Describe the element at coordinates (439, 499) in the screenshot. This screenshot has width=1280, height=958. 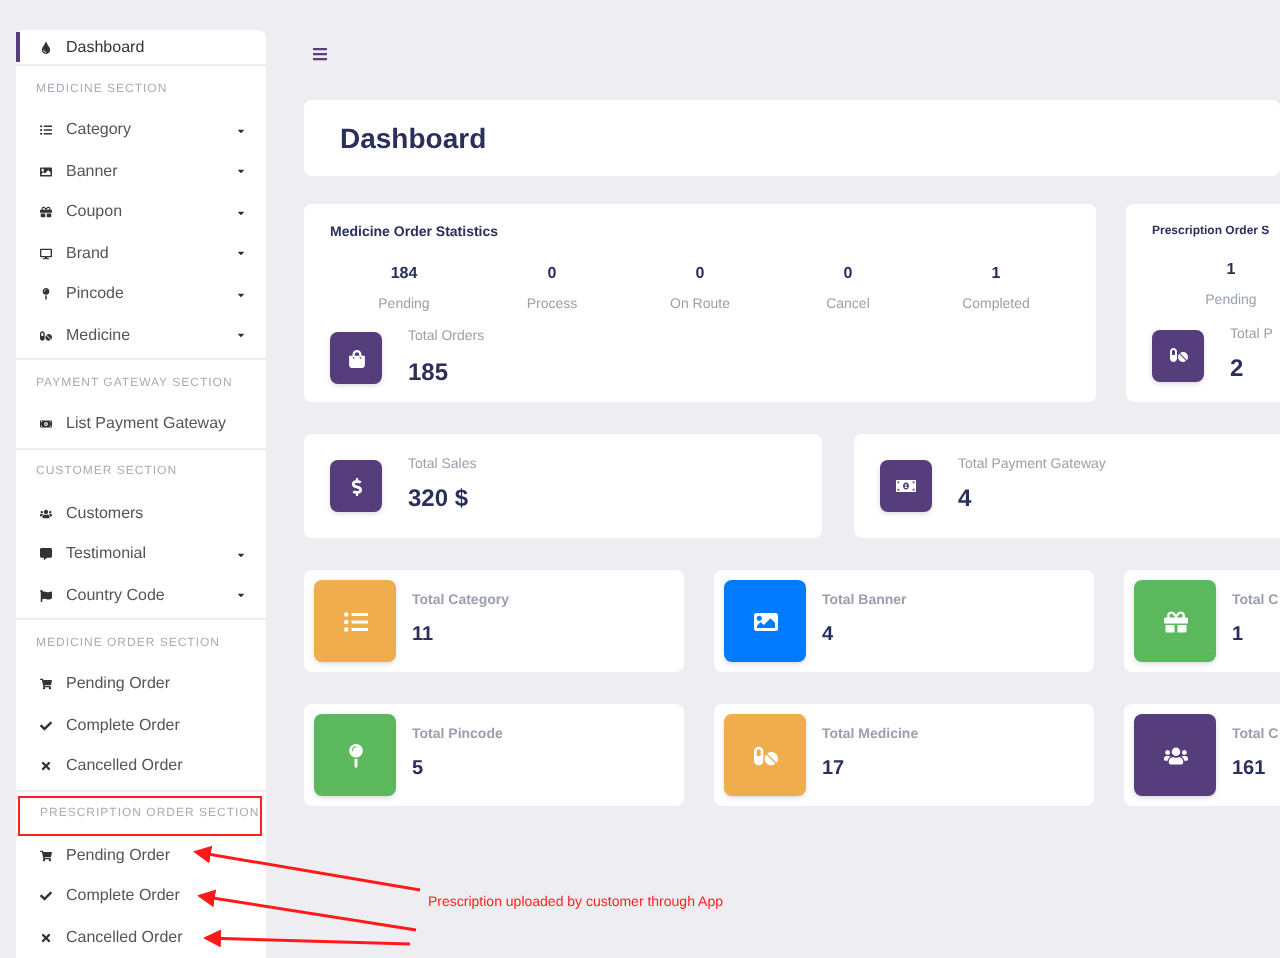
I see `stat-value: 320 $` at that location.